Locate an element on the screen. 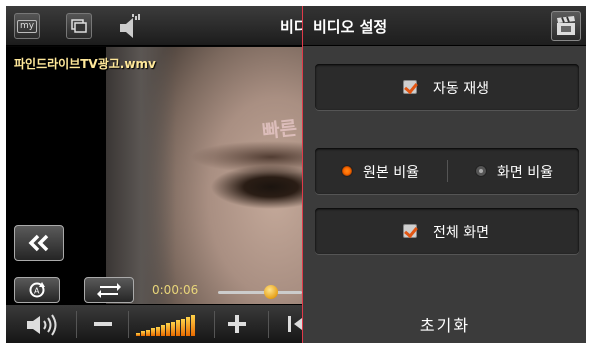  aspect-ratio-option: 원본 비율 화면 비율 is located at coordinates (447, 171).